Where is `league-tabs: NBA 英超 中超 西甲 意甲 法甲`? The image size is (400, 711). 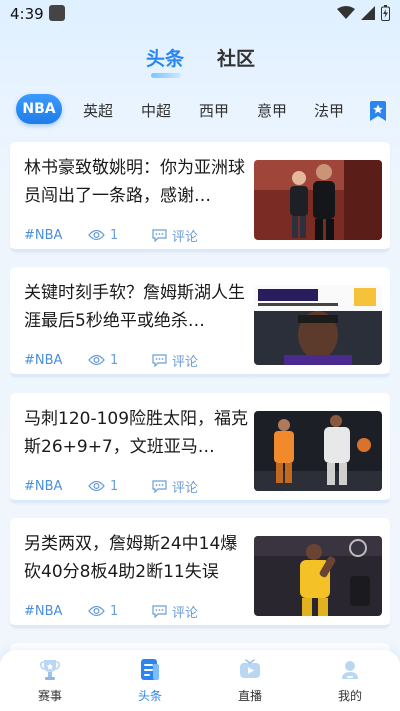 league-tabs: NBA 英超 中超 西甲 意甲 法甲 is located at coordinates (200, 111).